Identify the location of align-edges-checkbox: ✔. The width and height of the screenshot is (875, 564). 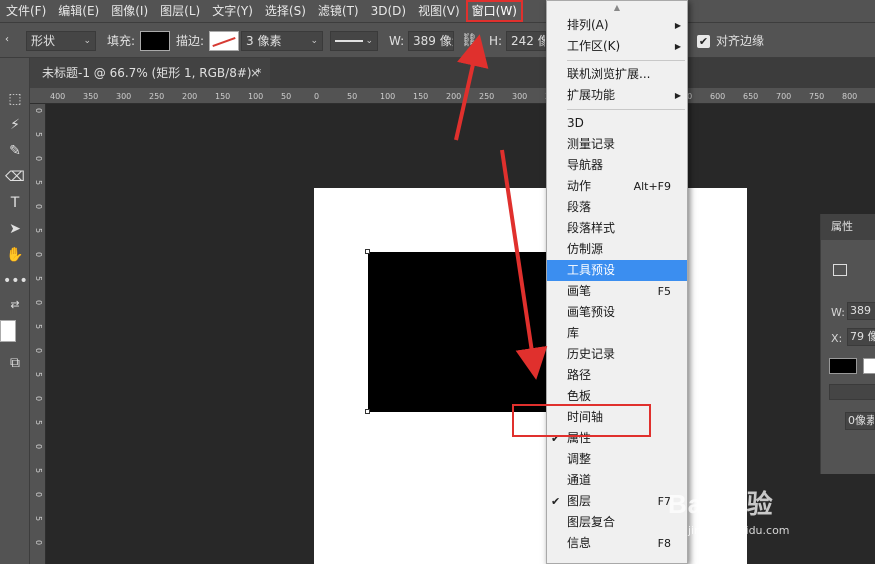
(703, 41).